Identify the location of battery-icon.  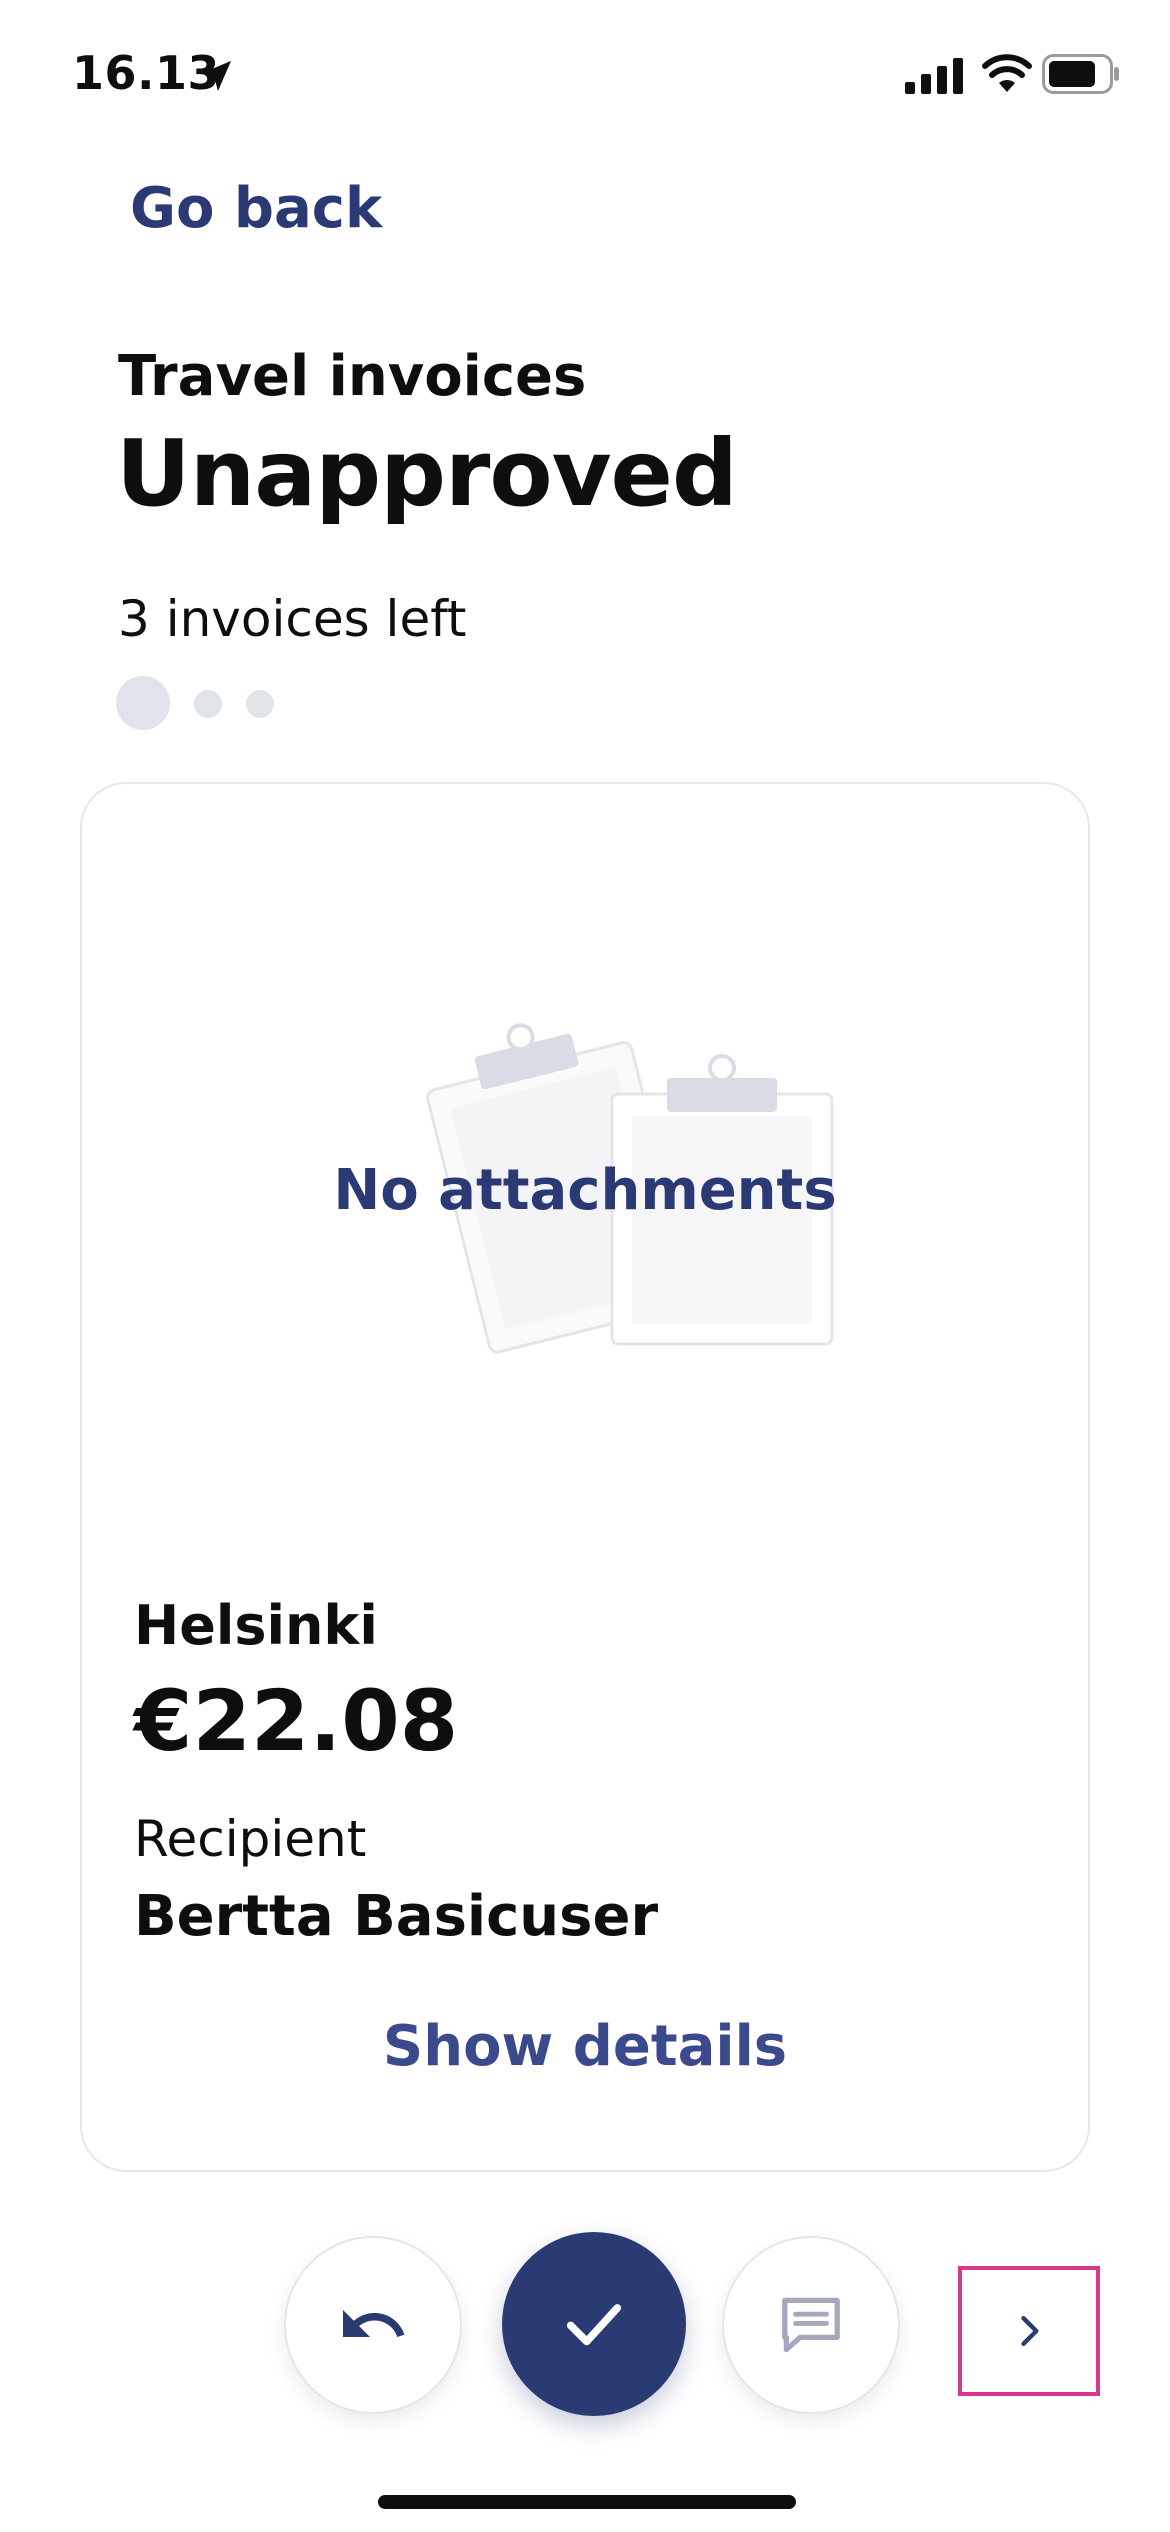
(1080, 74).